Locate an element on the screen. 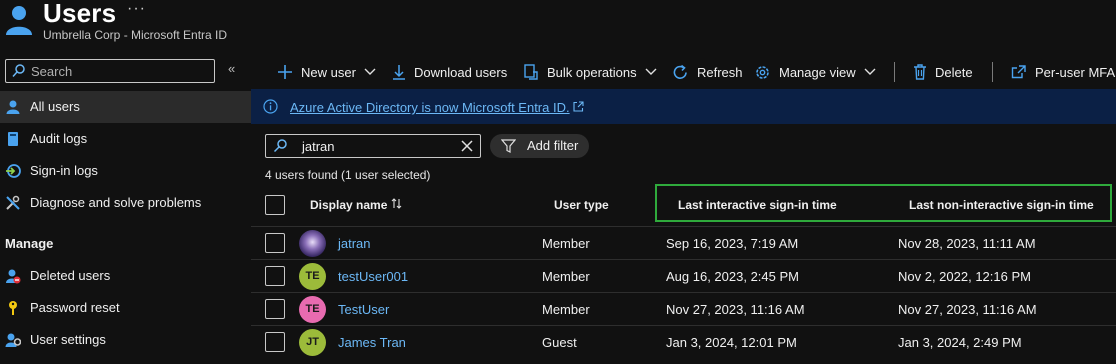 Image resolution: width=1116 pixels, height=364 pixels. search-value: jatran is located at coordinates (318, 146).